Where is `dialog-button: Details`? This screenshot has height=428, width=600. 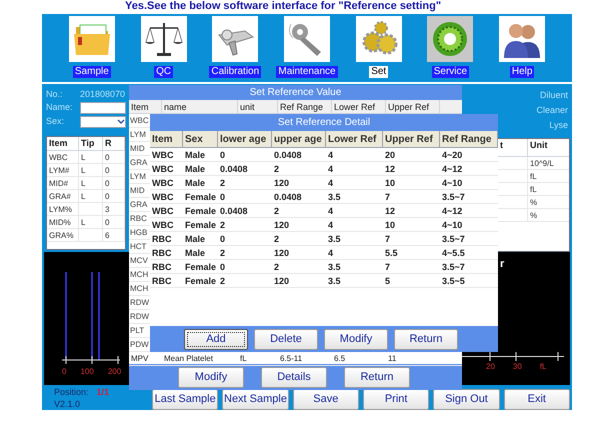
dialog-button: Details is located at coordinates (294, 377).